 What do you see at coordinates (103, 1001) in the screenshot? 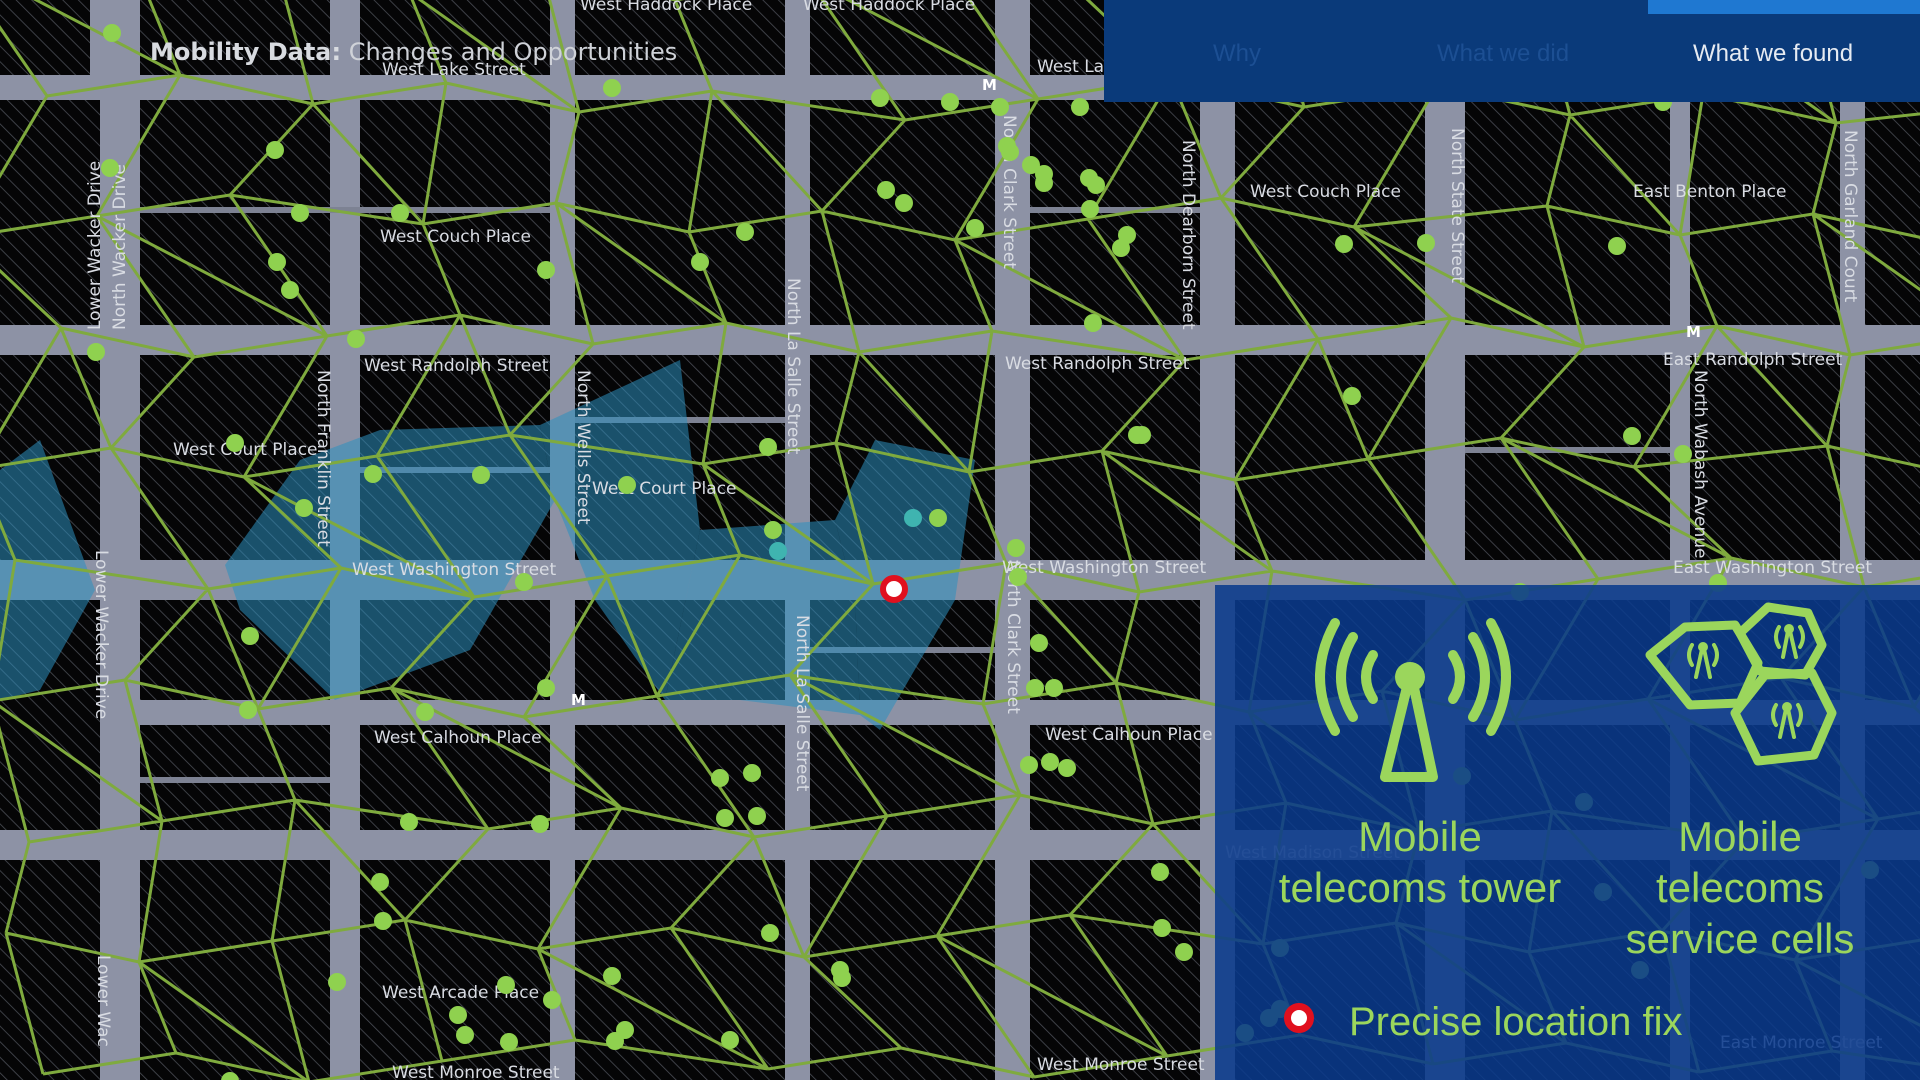
I see `street-label: Lower Wac` at bounding box center [103, 1001].